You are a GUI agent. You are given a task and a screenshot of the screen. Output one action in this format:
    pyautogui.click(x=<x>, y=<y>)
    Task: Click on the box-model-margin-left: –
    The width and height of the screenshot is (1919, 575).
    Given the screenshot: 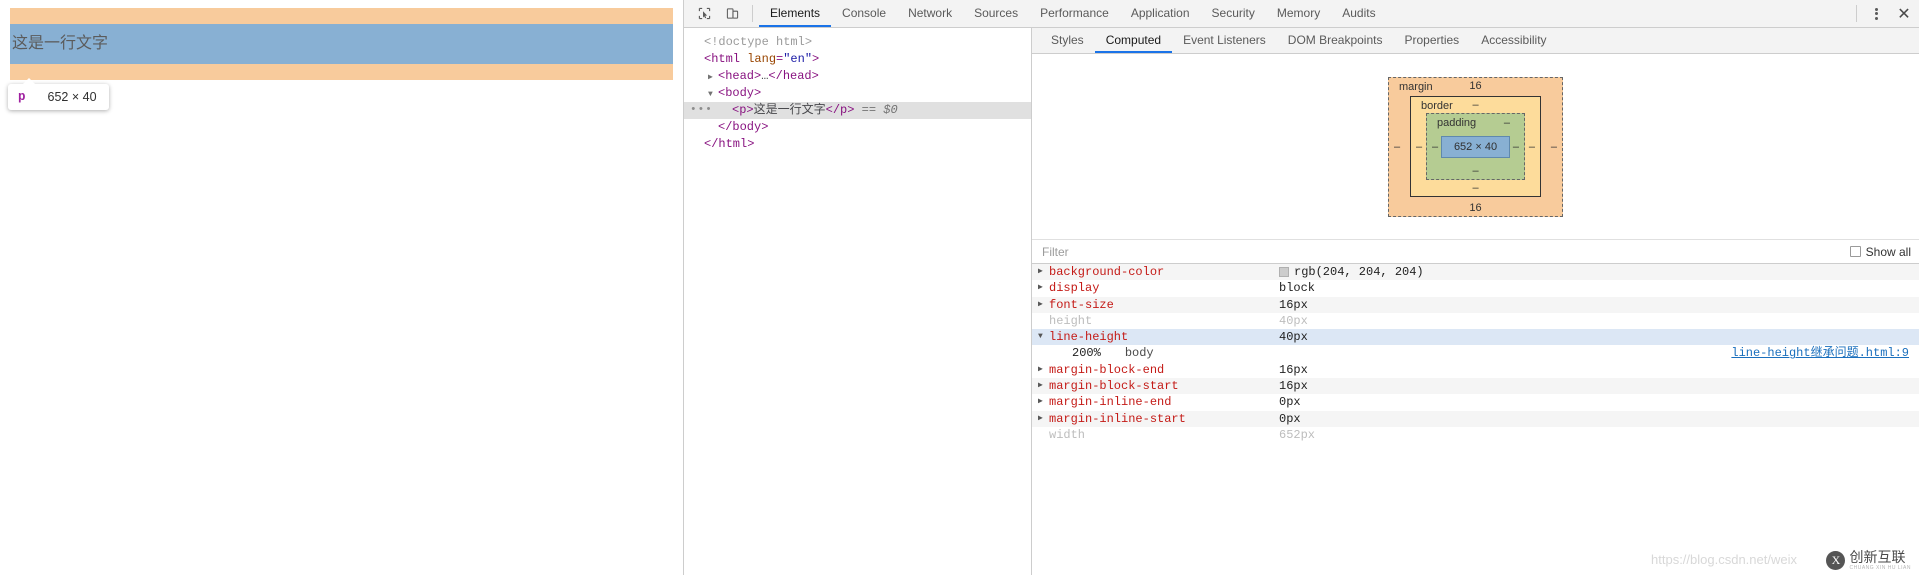 What is the action you would take?
    pyautogui.click(x=1397, y=147)
    